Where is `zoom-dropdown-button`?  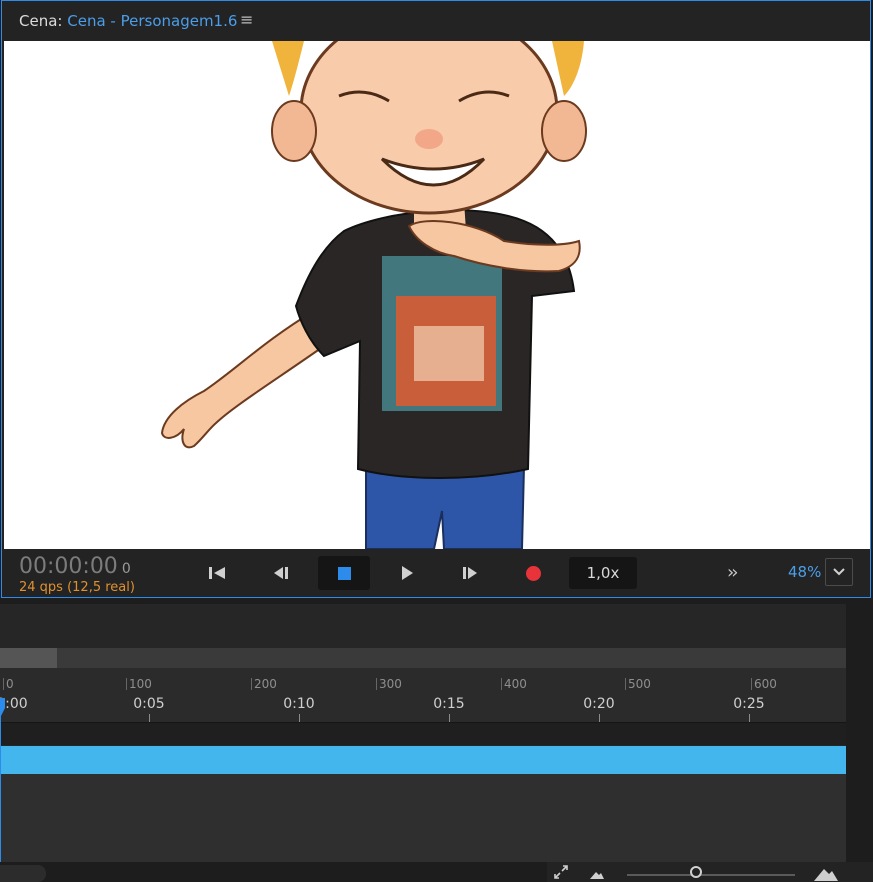 zoom-dropdown-button is located at coordinates (839, 572).